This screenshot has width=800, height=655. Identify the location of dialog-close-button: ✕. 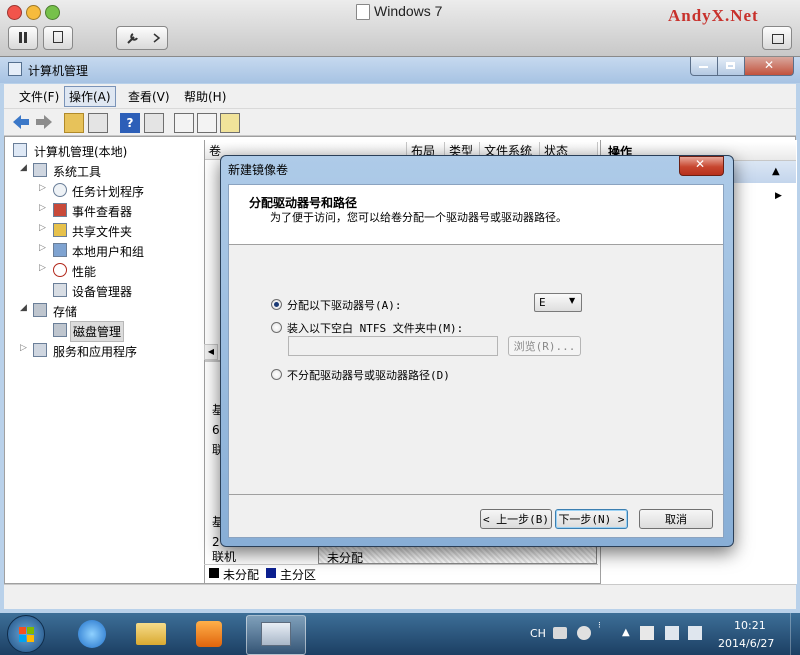
(701, 166).